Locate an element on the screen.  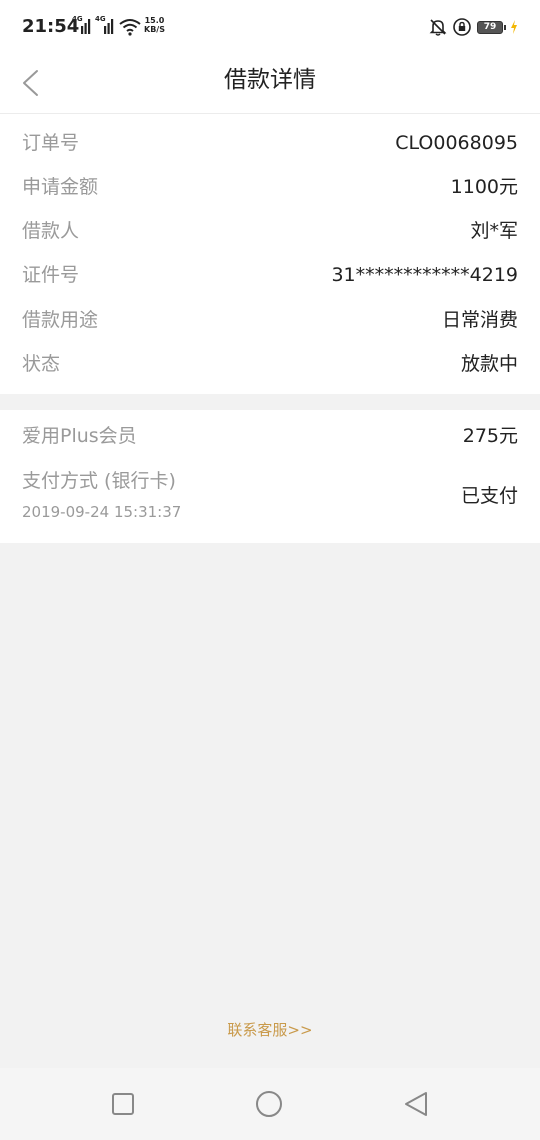
battery-level: 79 is located at coordinates (490, 26).